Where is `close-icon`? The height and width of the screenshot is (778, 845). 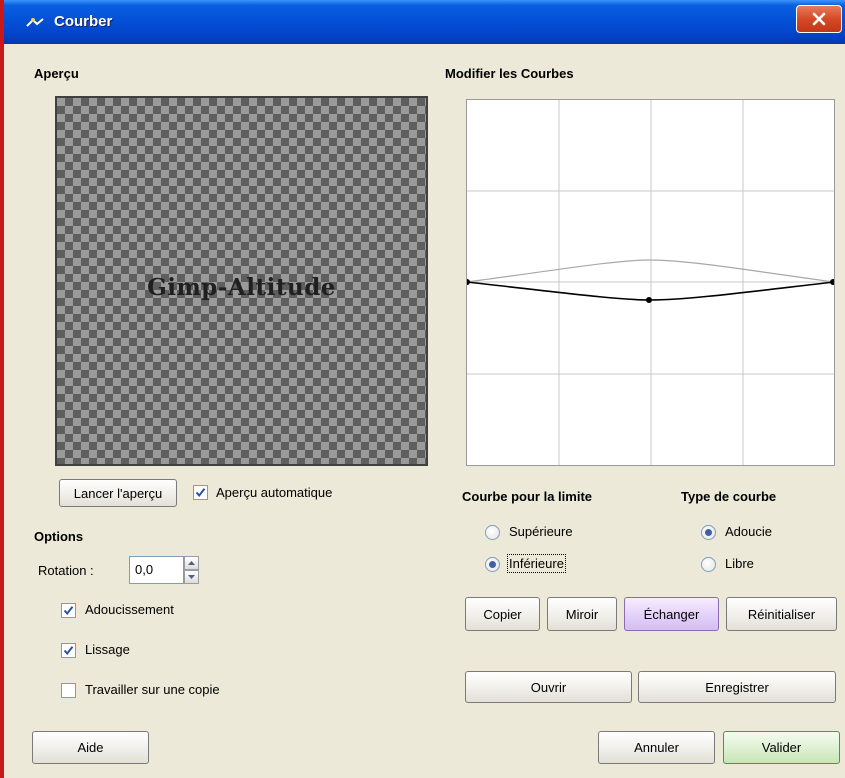
close-icon is located at coordinates (819, 19).